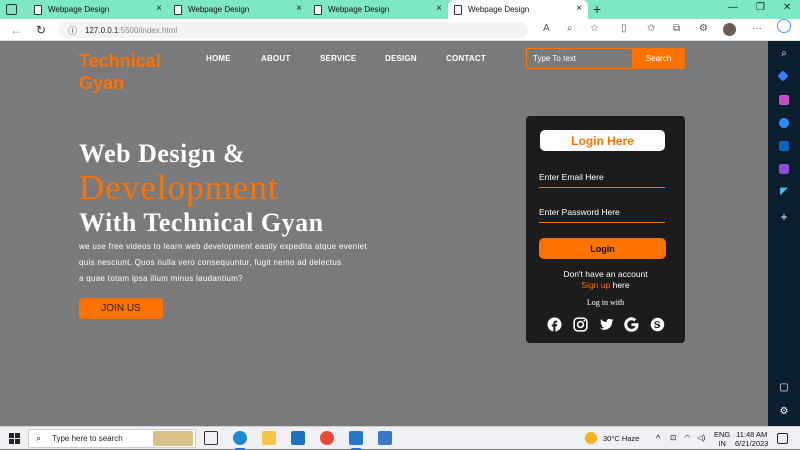 The height and width of the screenshot is (450, 800). What do you see at coordinates (597, 9) in the screenshot?
I see `new-tab-icon: +` at bounding box center [597, 9].